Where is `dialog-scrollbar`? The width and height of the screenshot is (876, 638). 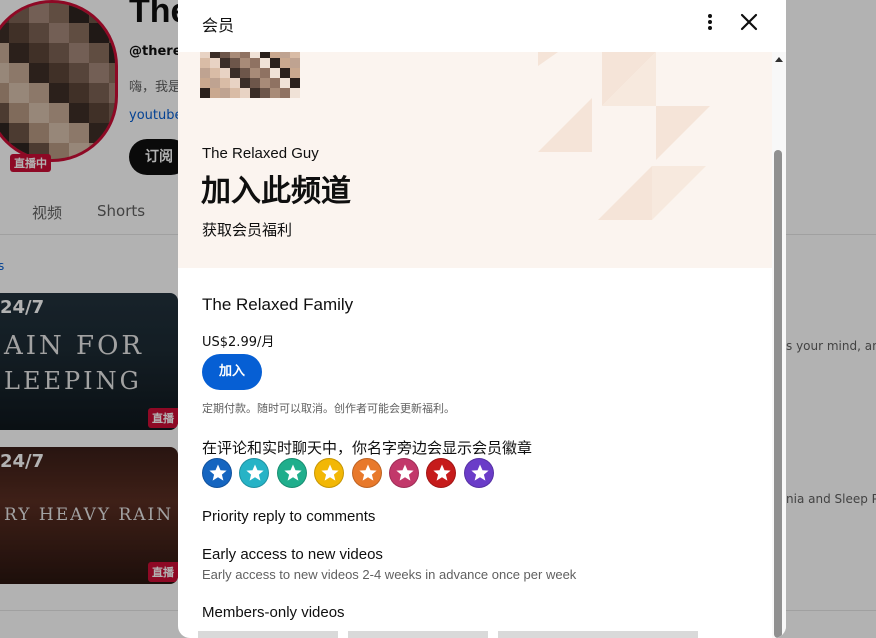 dialog-scrollbar is located at coordinates (779, 345).